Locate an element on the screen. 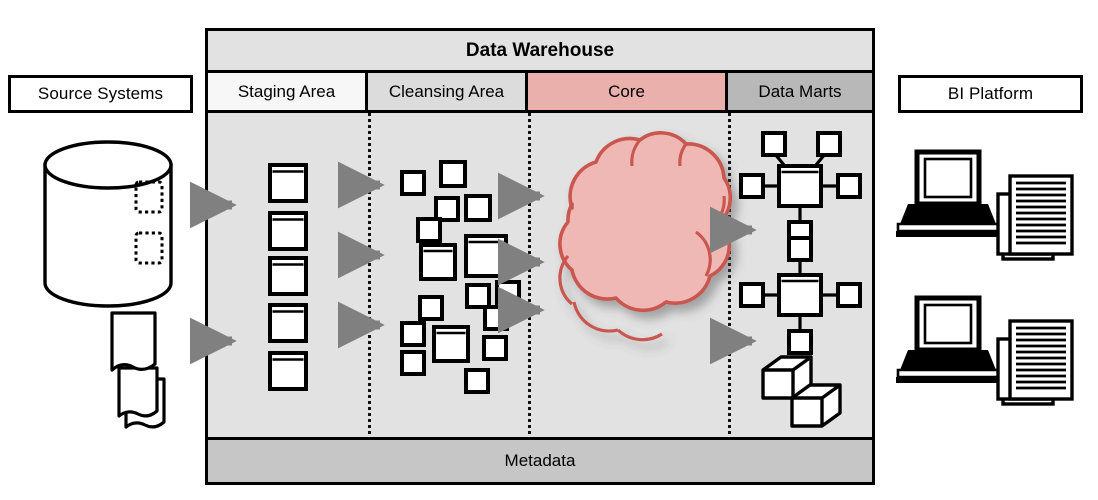  source-systems-text: Source Systems is located at coordinates (100, 93).